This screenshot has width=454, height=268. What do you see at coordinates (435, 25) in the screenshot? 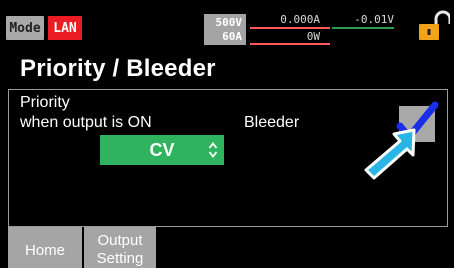
I see `unlock-icon` at bounding box center [435, 25].